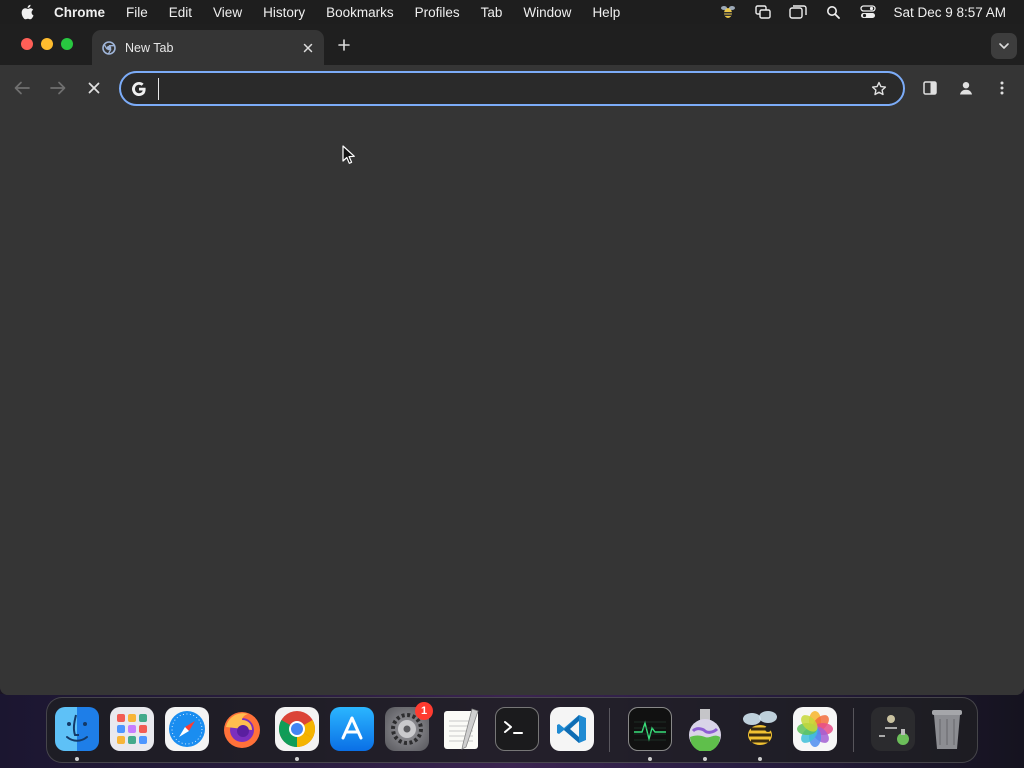 Image resolution: width=1024 pixels, height=768 pixels. What do you see at coordinates (437, 12) in the screenshot?
I see `menu-profiles: Profiles` at bounding box center [437, 12].